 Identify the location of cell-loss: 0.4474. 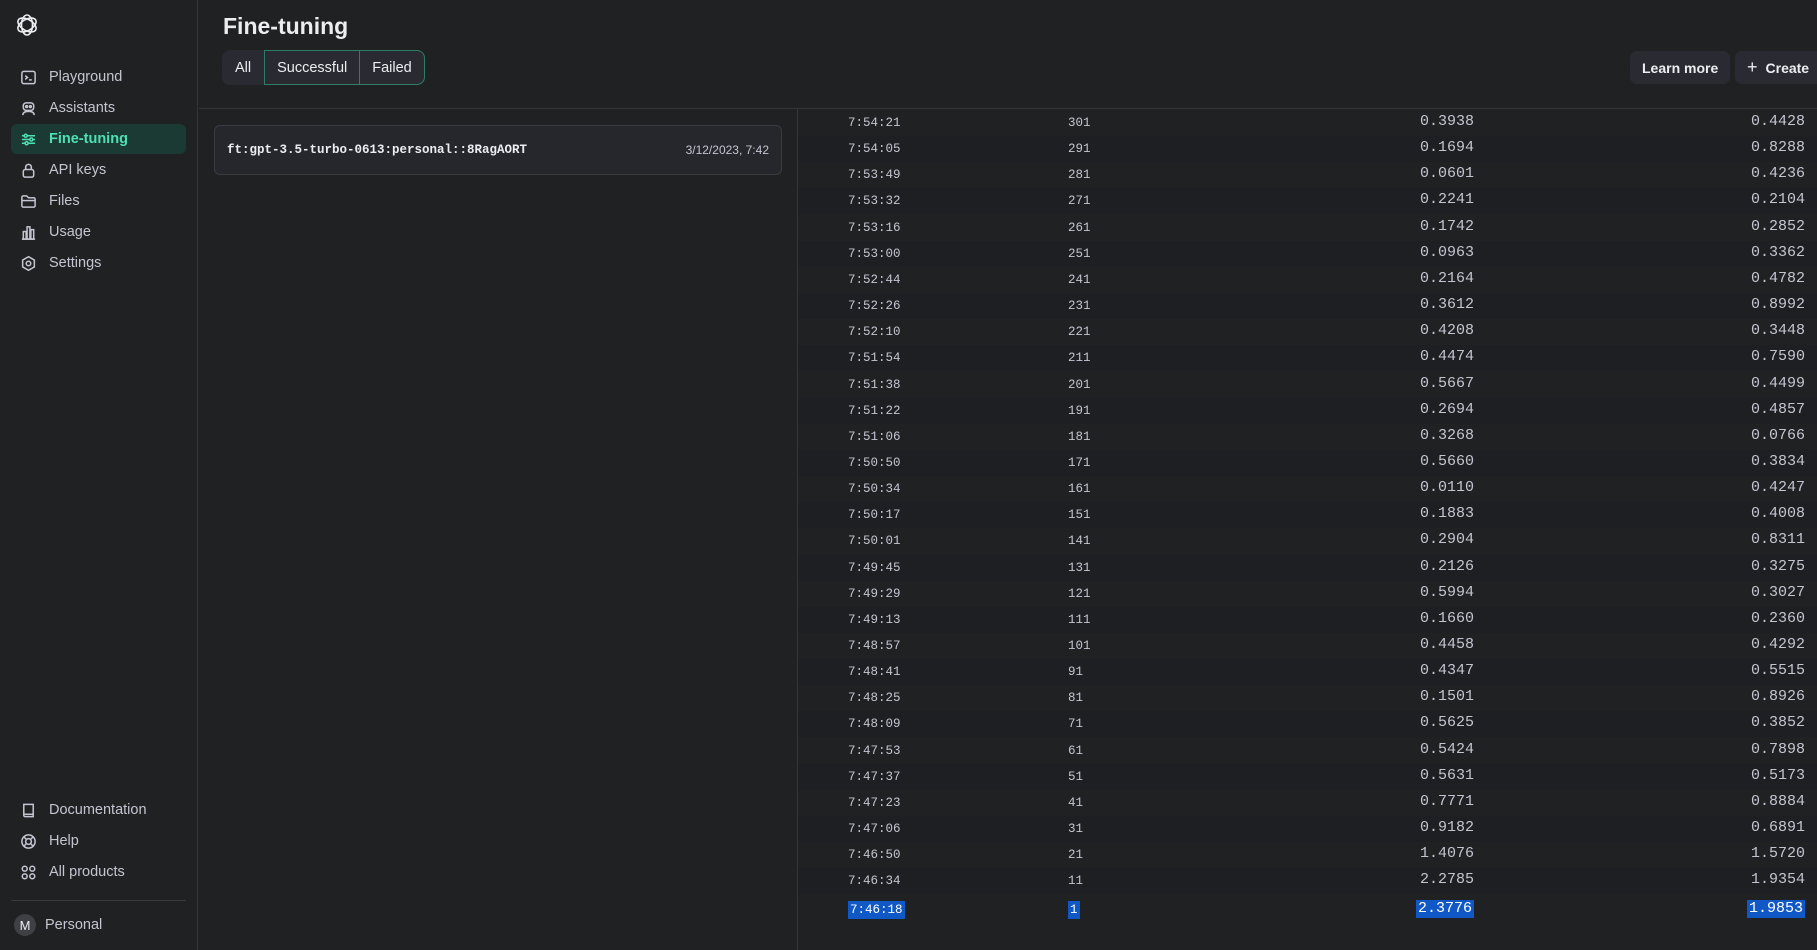
(1446, 357).